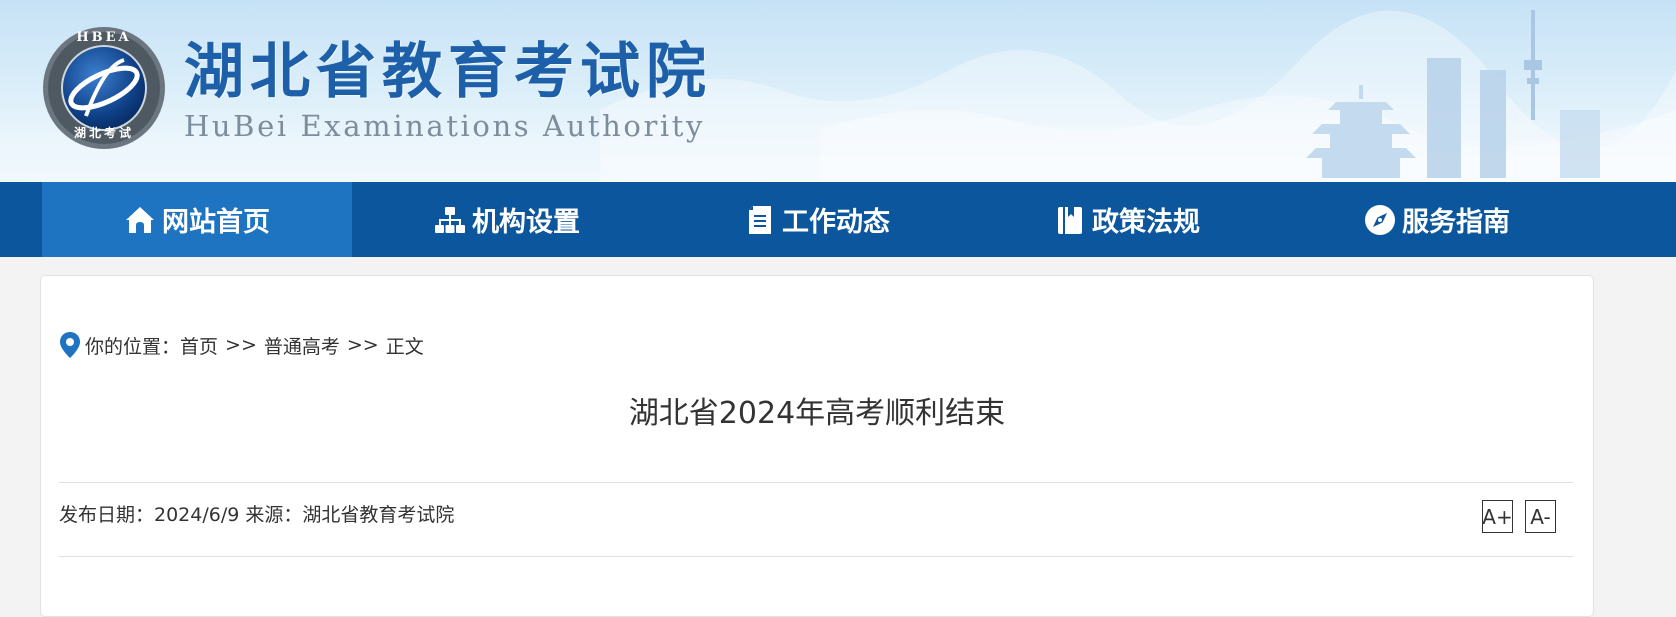 This screenshot has width=1676, height=617. Describe the element at coordinates (199, 345) in the screenshot. I see `breadcrumb-home-link: 首页` at that location.